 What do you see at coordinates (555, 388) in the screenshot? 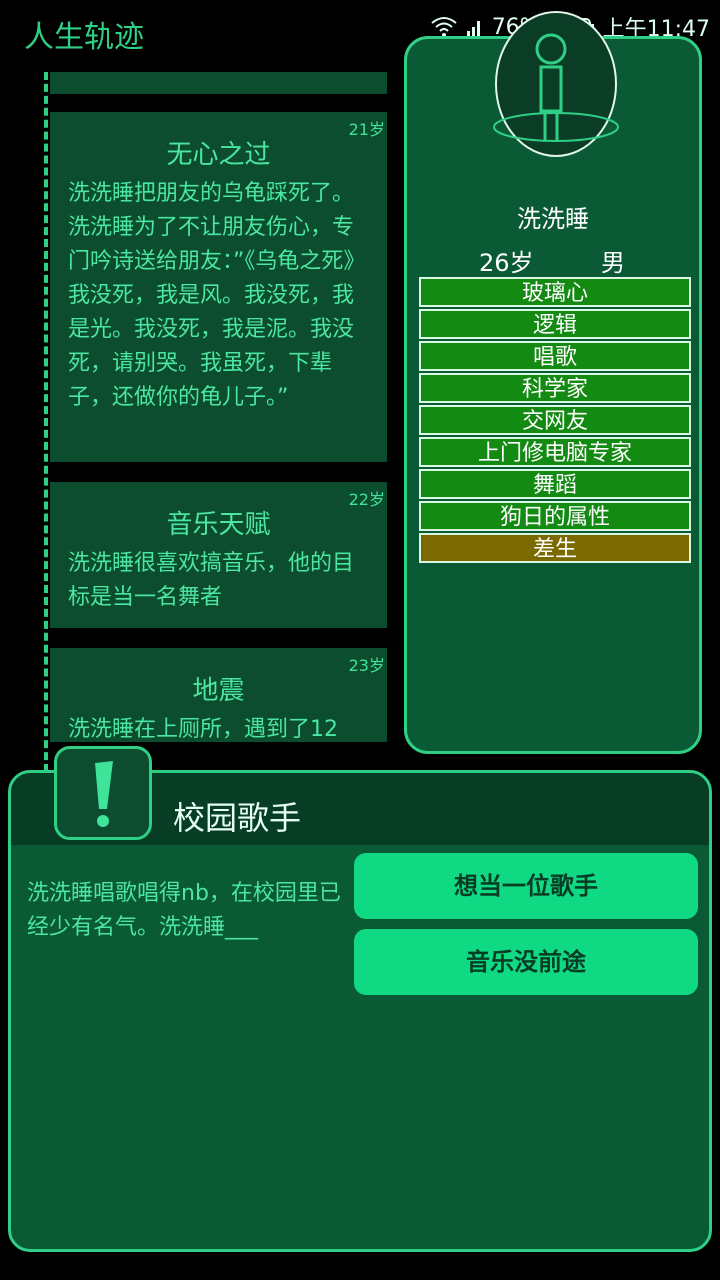
I see `trait-badge: 科学家` at bounding box center [555, 388].